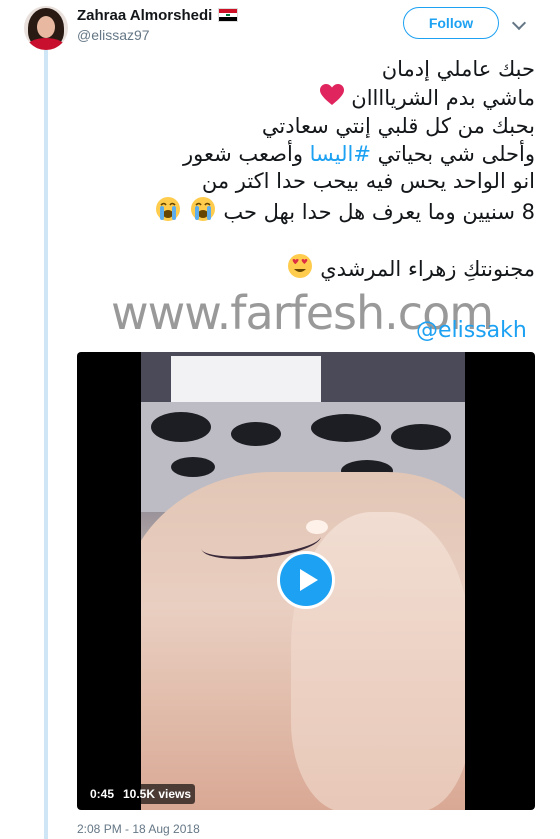 The height and width of the screenshot is (839, 560). I want to click on iraq-flag-icon, so click(228, 15).